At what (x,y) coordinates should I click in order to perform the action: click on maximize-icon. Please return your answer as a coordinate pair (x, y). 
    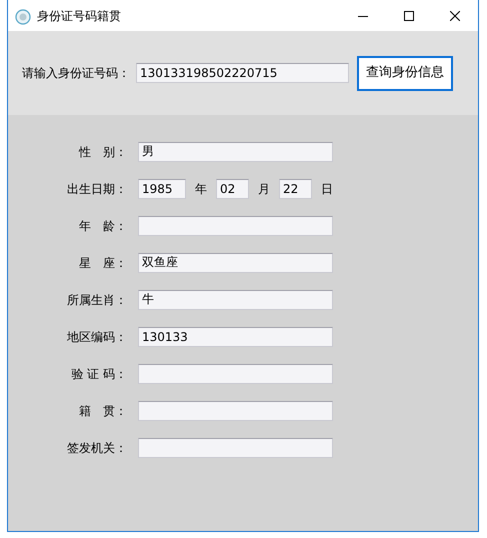
    Looking at the image, I should click on (409, 15).